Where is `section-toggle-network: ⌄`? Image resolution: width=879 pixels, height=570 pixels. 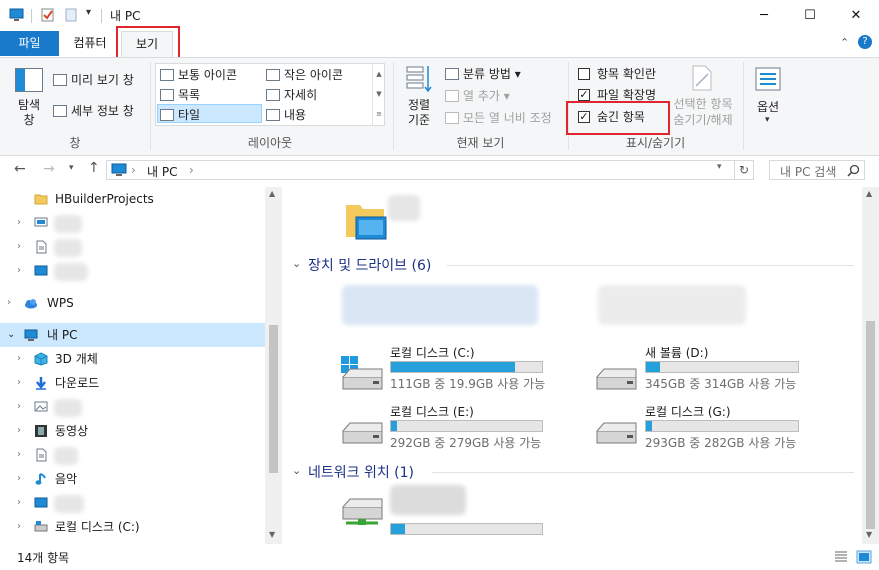 section-toggle-network: ⌄ is located at coordinates (296, 470).